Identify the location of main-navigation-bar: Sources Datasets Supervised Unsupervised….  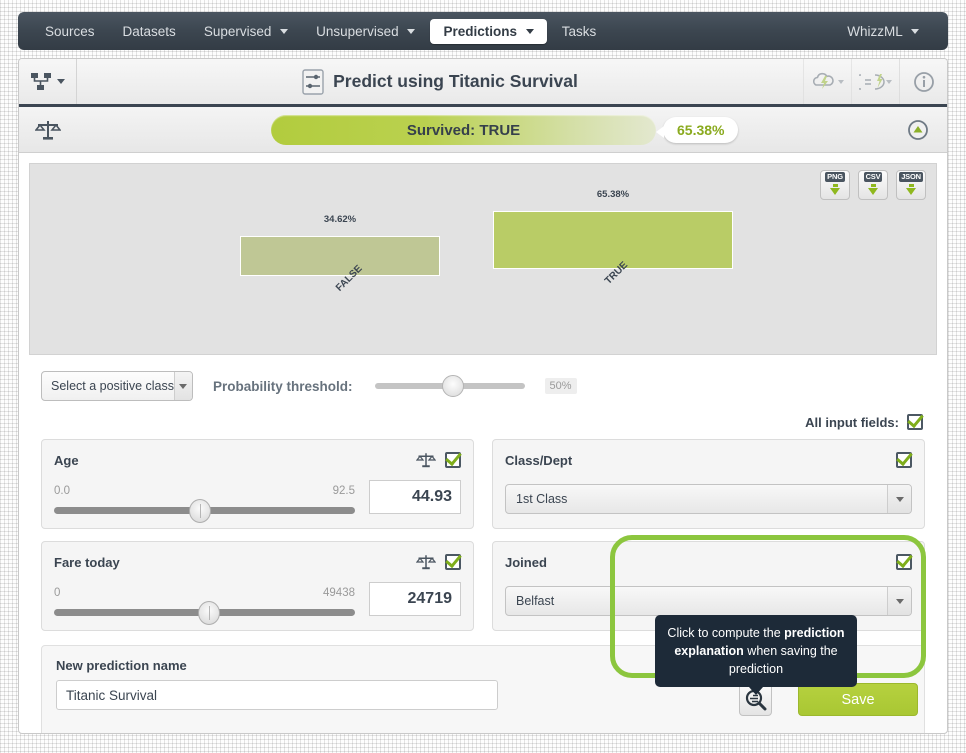
(483, 31).